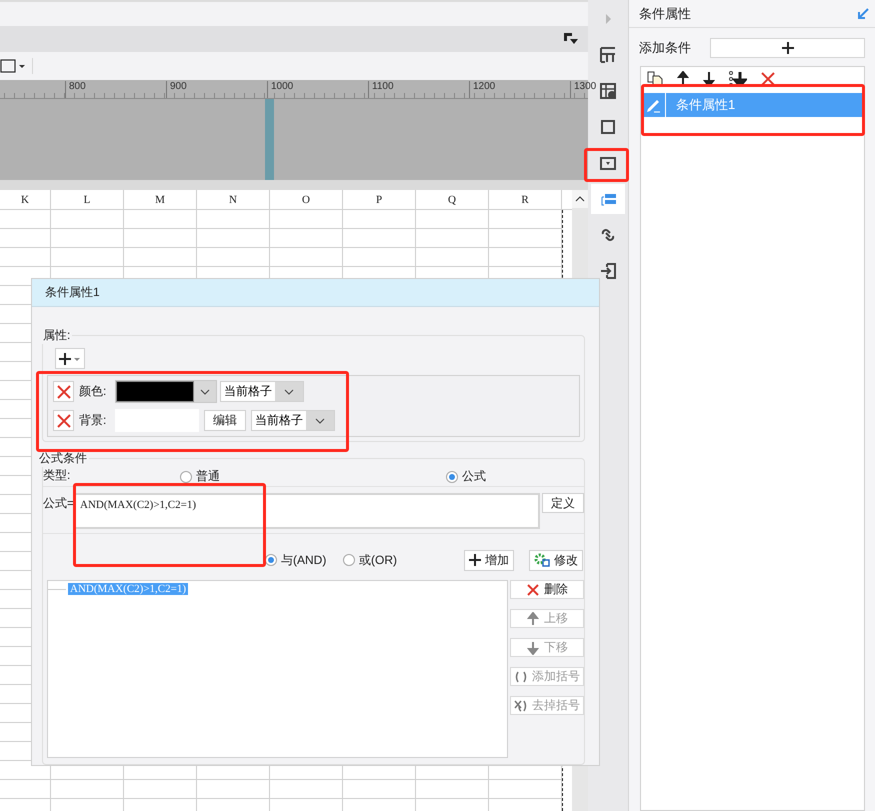  What do you see at coordinates (521, 705) in the screenshot?
I see `remove-brackets-icon` at bounding box center [521, 705].